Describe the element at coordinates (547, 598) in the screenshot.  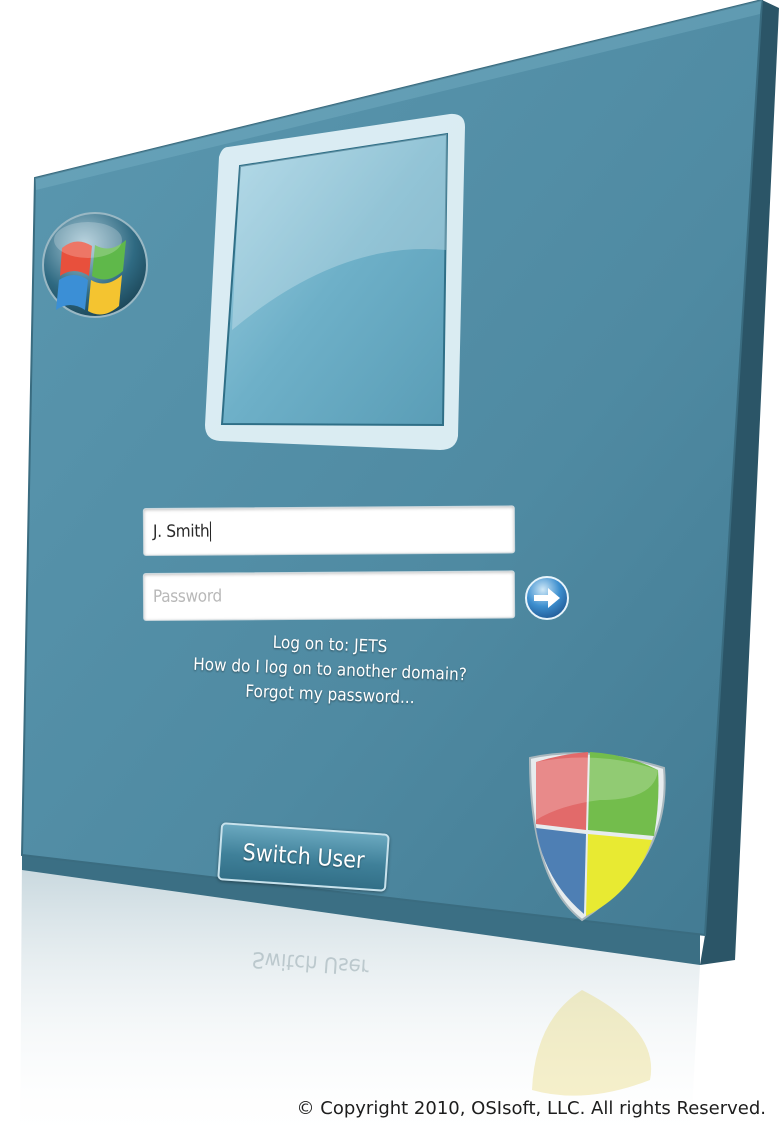
I see `go-arrow-button` at that location.